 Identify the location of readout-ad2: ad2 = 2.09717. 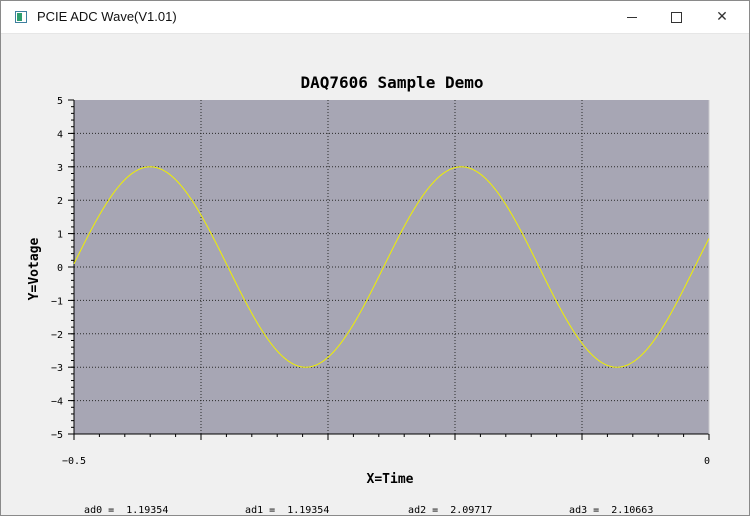
(444, 505).